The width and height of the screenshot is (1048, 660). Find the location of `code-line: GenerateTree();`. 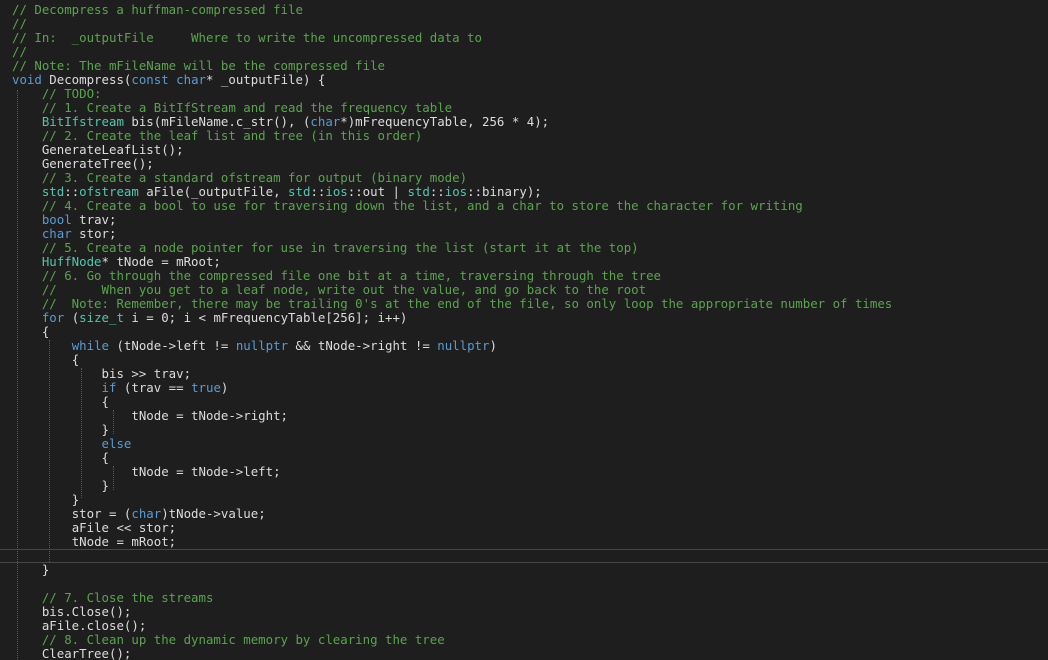

code-line: GenerateTree(); is located at coordinates (83, 164).